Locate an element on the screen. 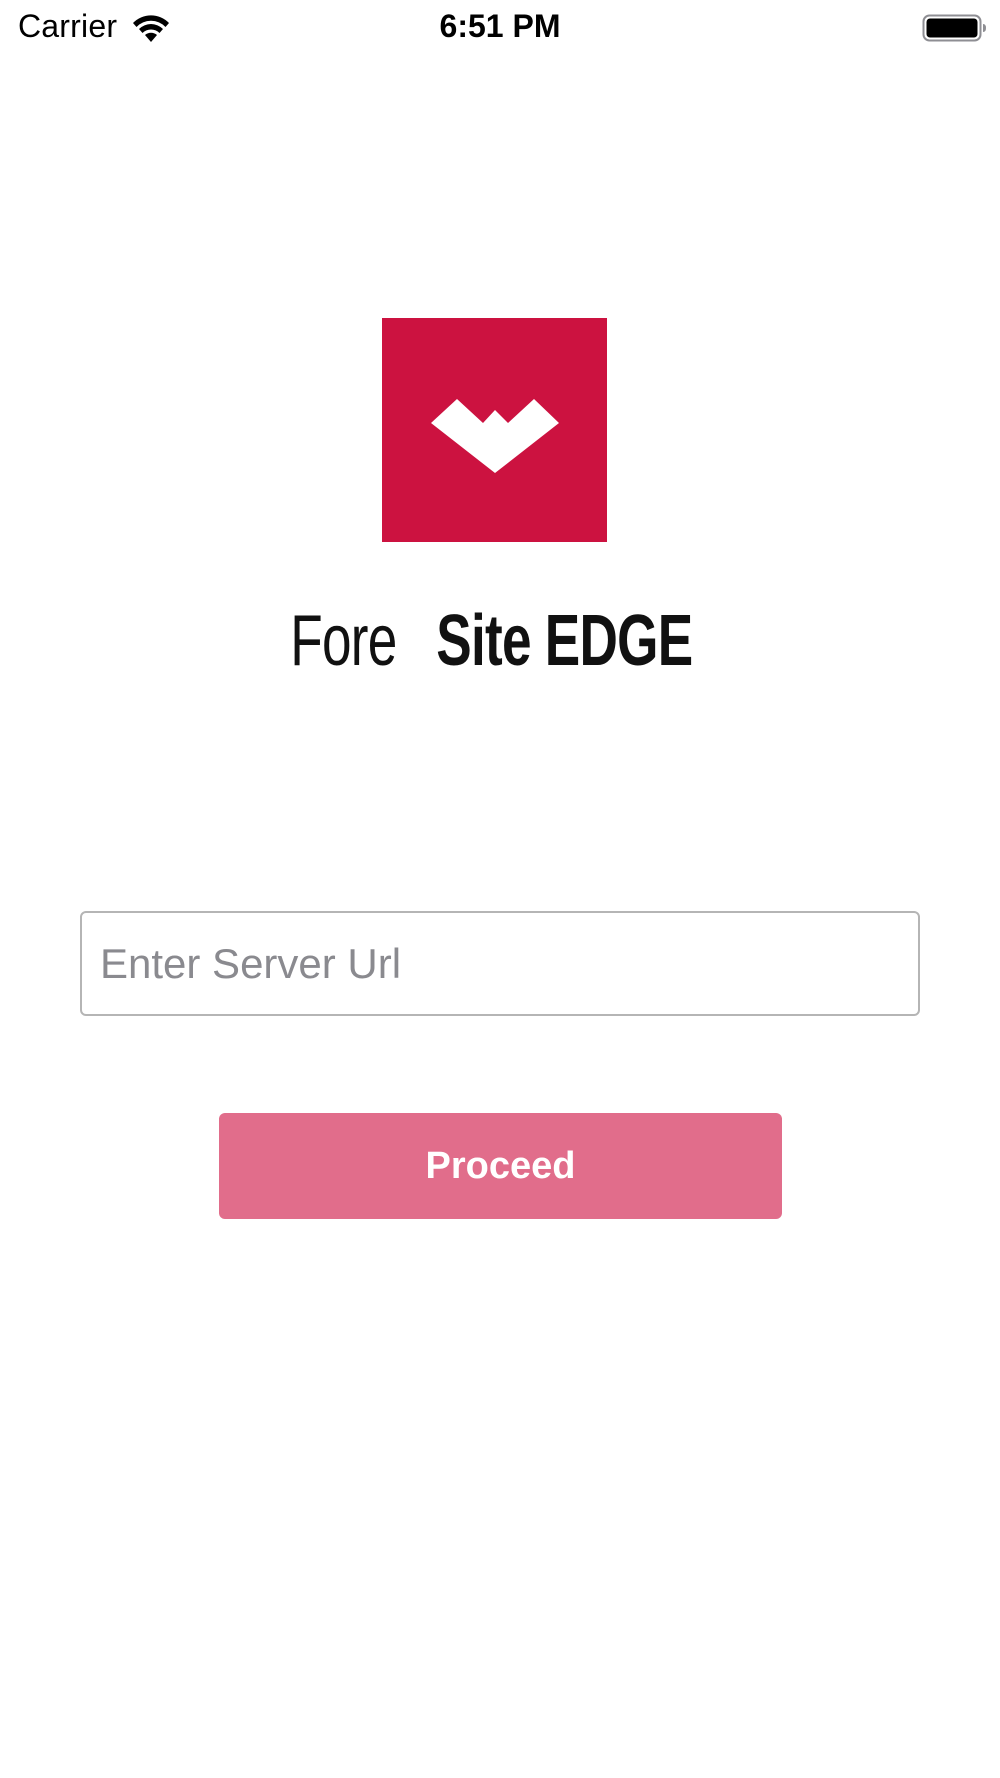 This screenshot has width=1000, height=1778. proceed-button: Proceed is located at coordinates (500, 1166).